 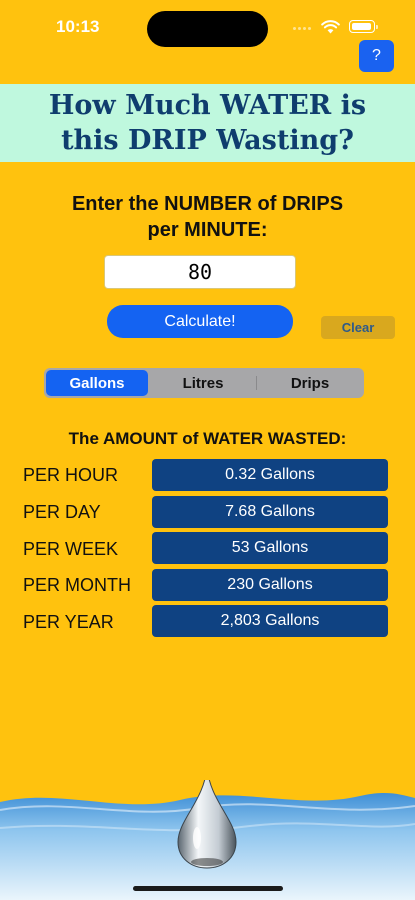 I want to click on wifi-icon, so click(x=330, y=27).